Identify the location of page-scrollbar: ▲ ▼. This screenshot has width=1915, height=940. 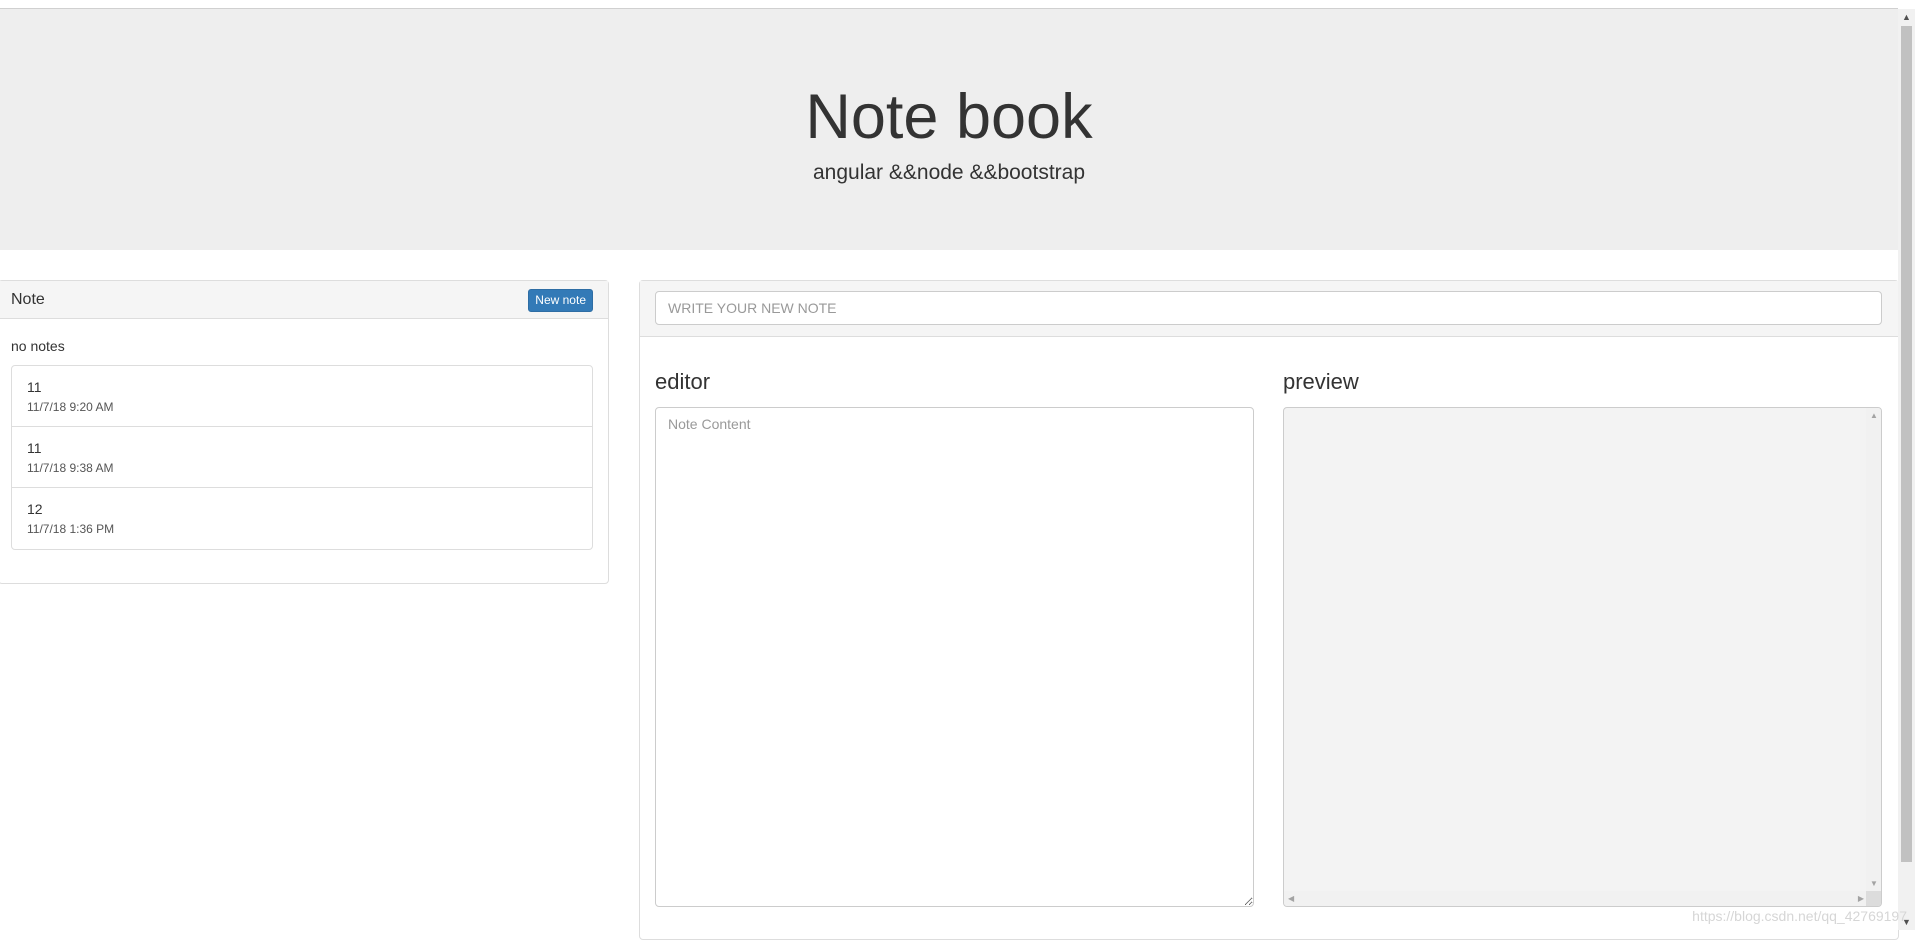
(1906, 469).